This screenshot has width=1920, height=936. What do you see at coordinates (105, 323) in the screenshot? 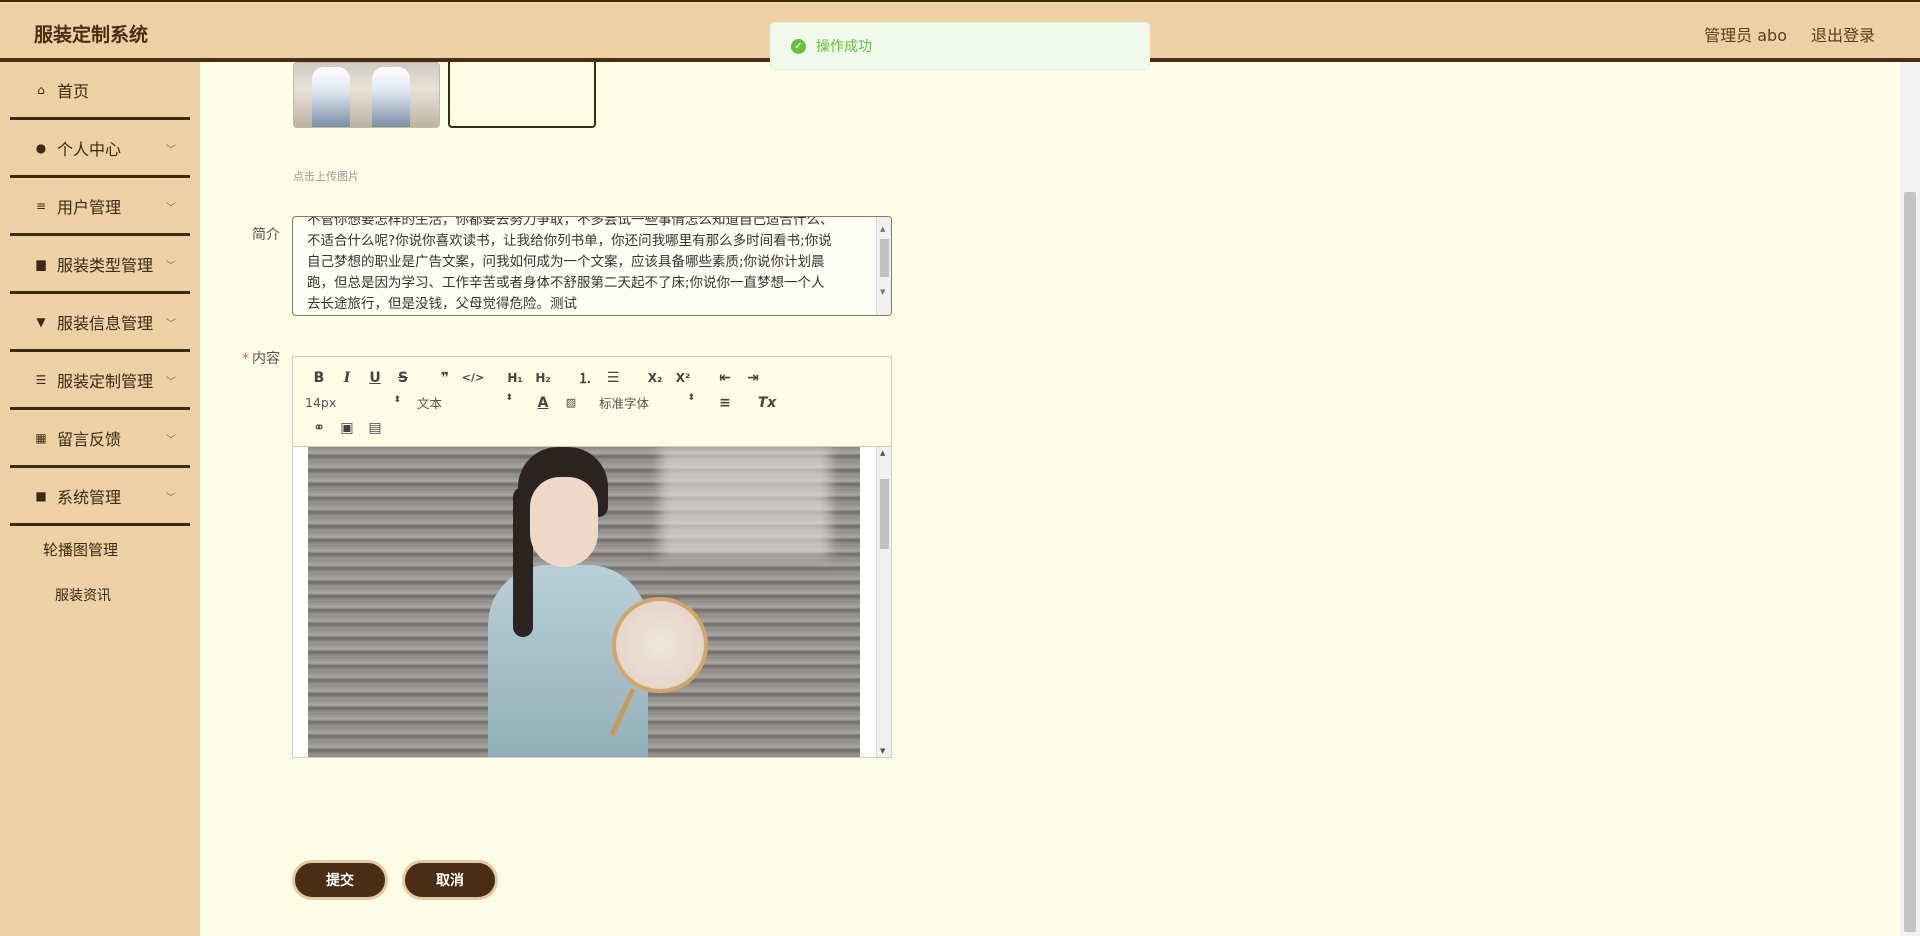
I see `sidebar-item-label: 服装信息管理` at bounding box center [105, 323].